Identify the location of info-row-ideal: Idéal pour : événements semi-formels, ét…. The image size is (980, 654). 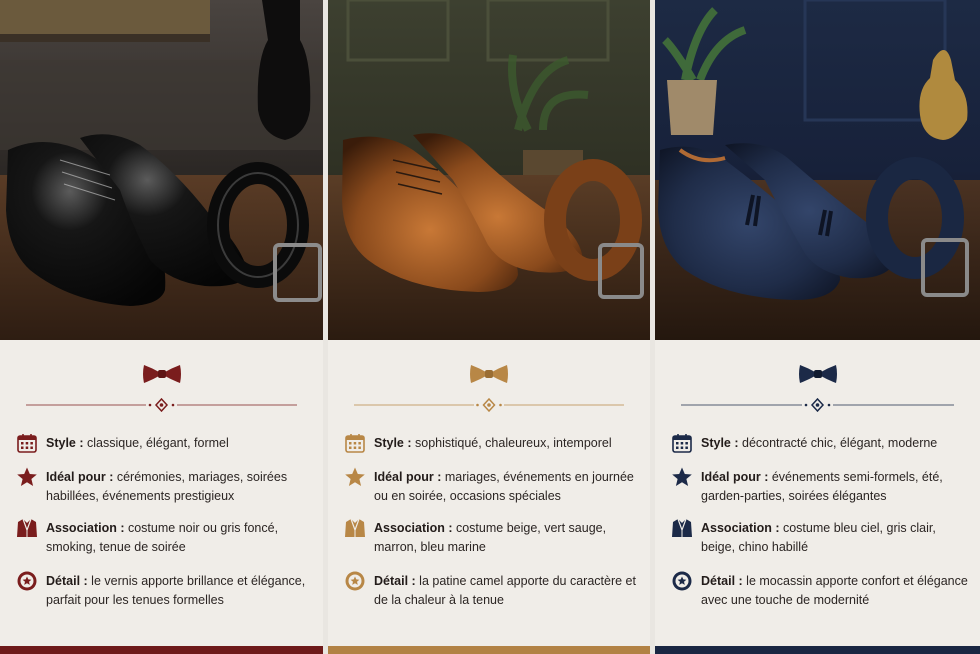
(820, 486).